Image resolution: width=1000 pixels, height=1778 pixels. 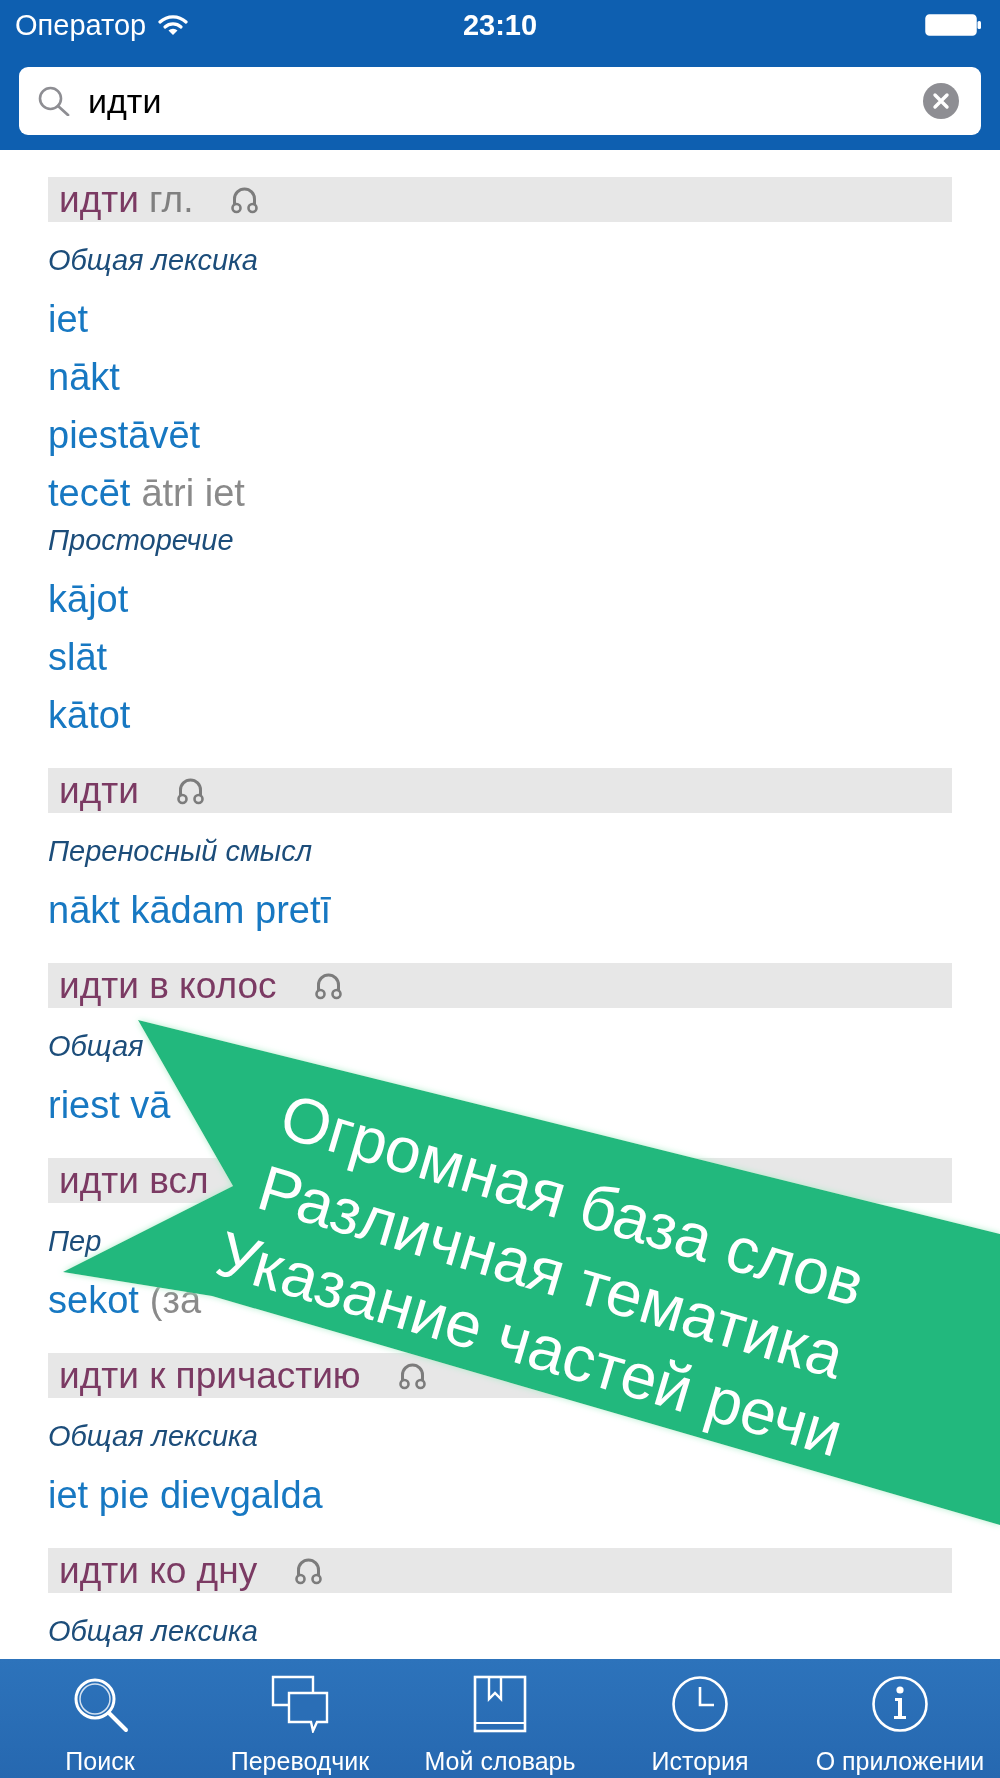 I want to click on translation-link: sekot, so click(x=93, y=1300).